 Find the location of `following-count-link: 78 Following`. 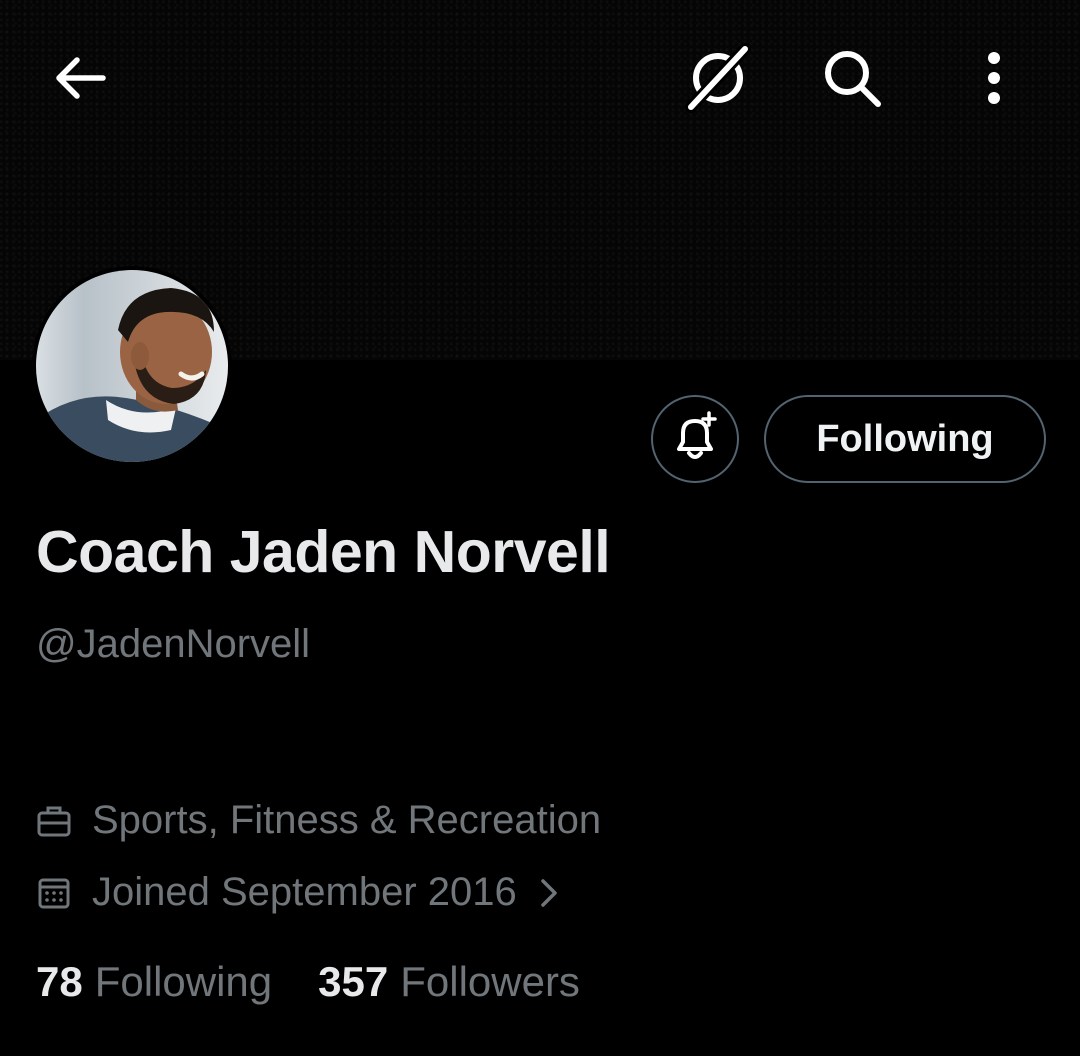

following-count-link: 78 Following is located at coordinates (154, 982).